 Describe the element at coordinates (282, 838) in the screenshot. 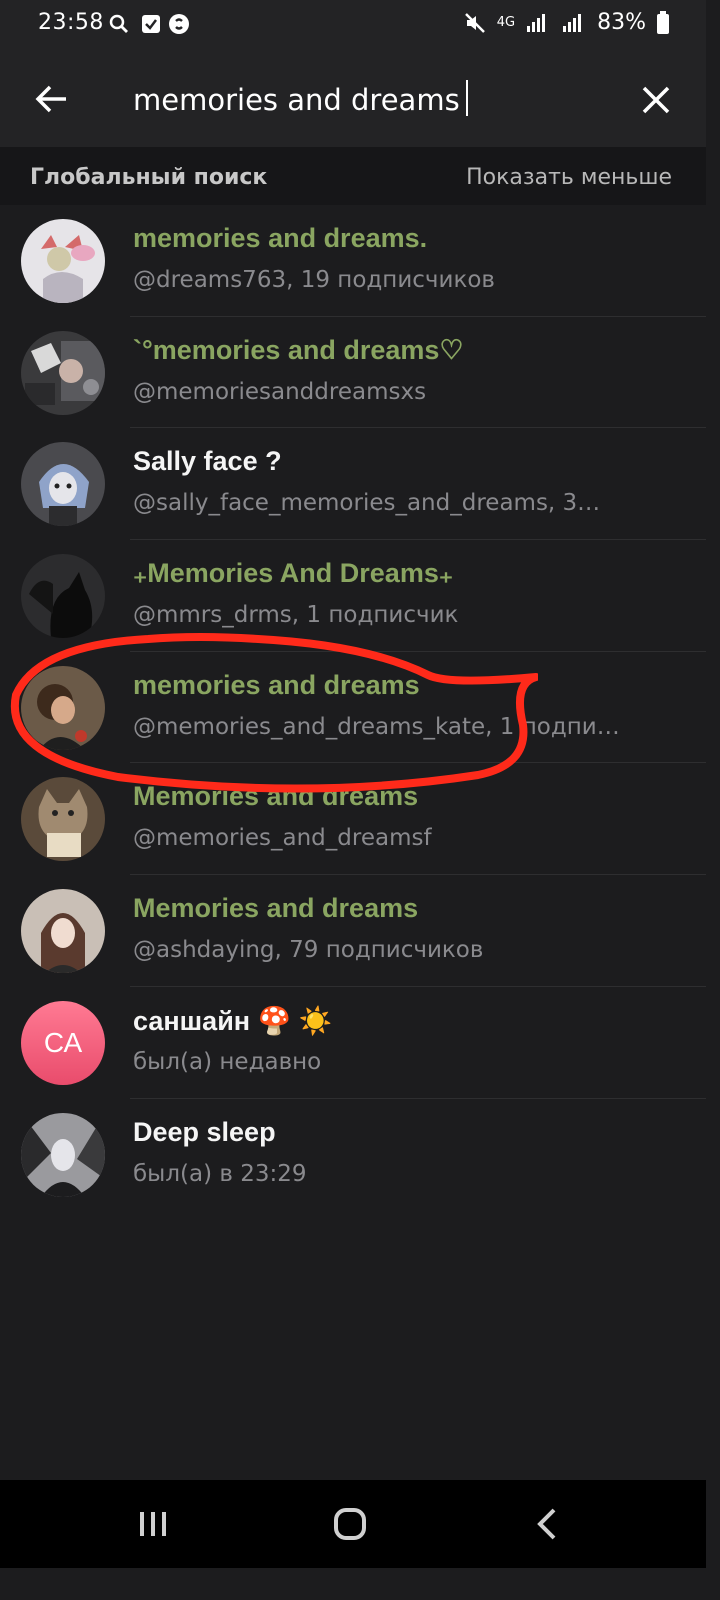

I see `result-subtitle: @memories_and_dreamsf` at that location.